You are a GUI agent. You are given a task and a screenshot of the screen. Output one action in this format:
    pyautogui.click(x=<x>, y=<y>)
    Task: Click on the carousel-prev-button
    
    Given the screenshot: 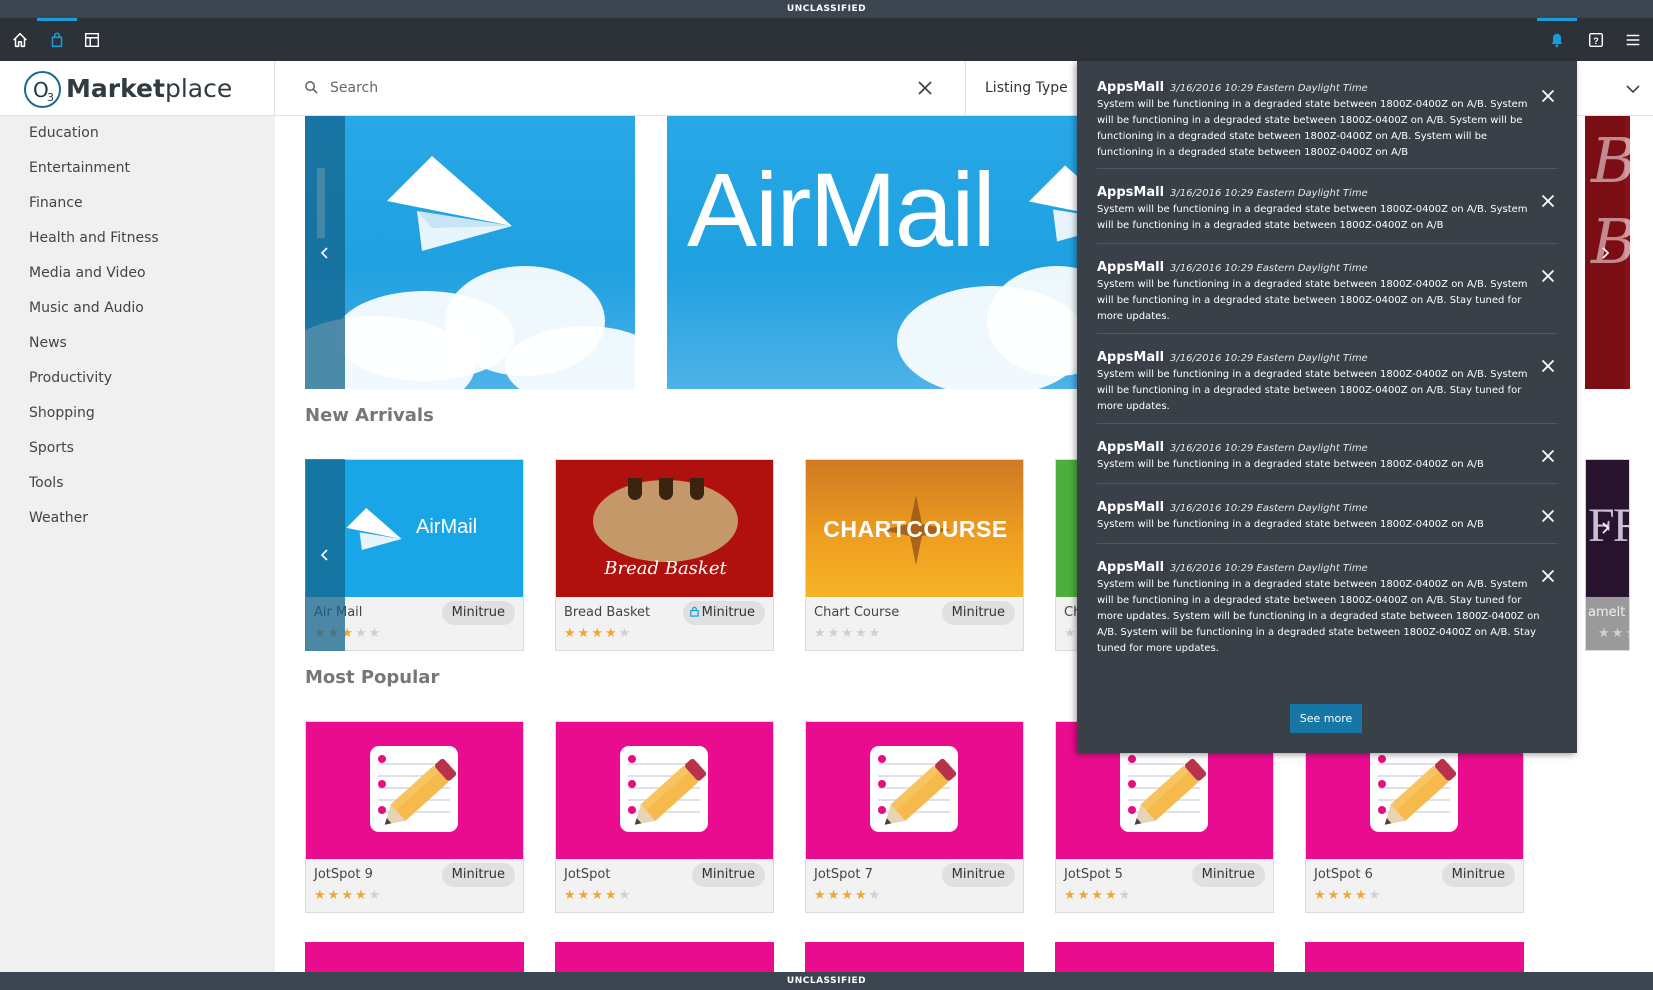 What is the action you would take?
    pyautogui.click(x=325, y=252)
    